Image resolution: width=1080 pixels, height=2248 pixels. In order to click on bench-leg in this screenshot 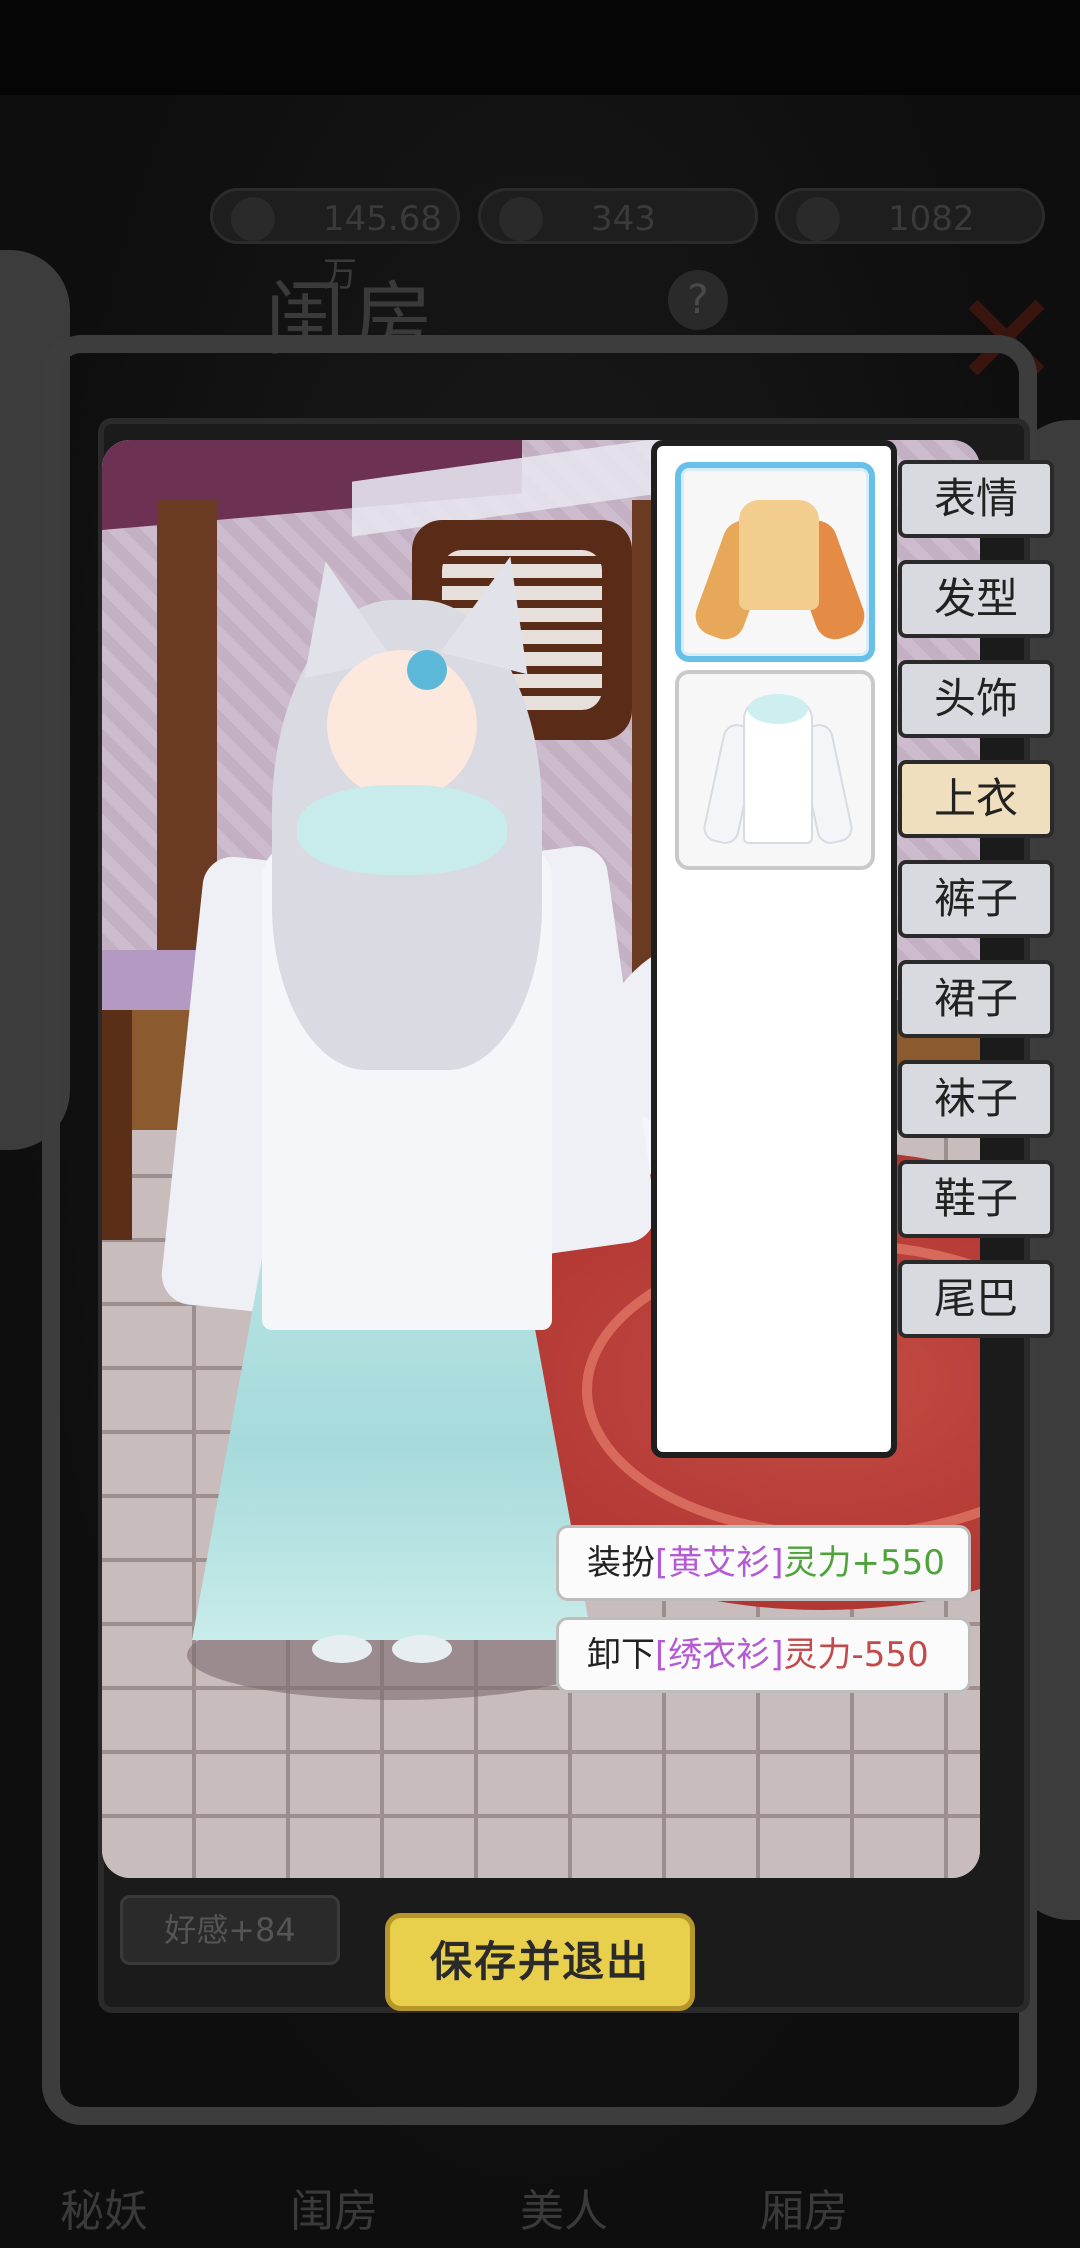, I will do `click(117, 1125)`.